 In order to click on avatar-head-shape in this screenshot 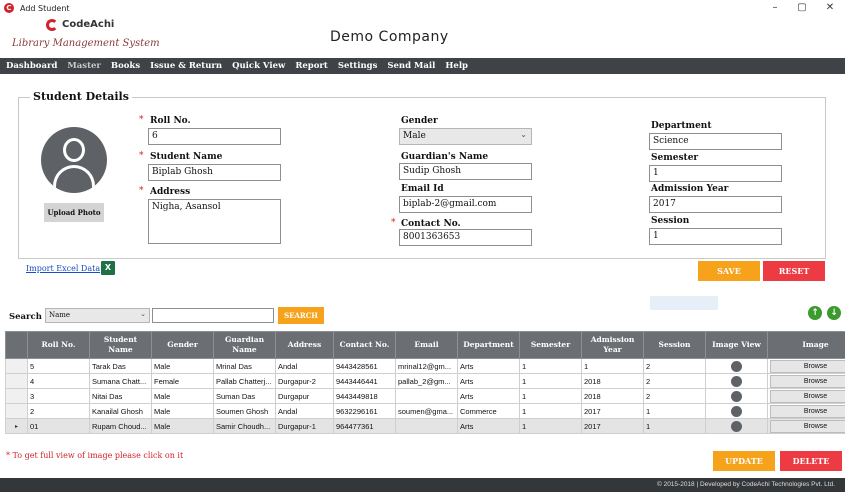, I will do `click(74, 150)`.